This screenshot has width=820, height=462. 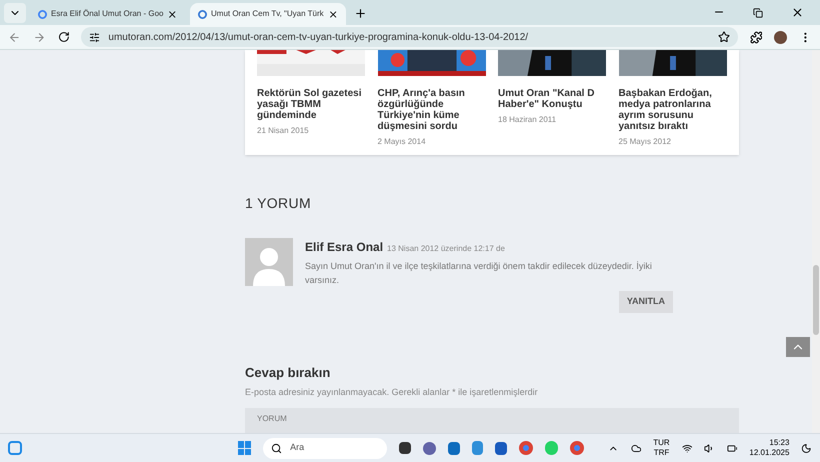 What do you see at coordinates (276, 448) in the screenshot?
I see `search-icon` at bounding box center [276, 448].